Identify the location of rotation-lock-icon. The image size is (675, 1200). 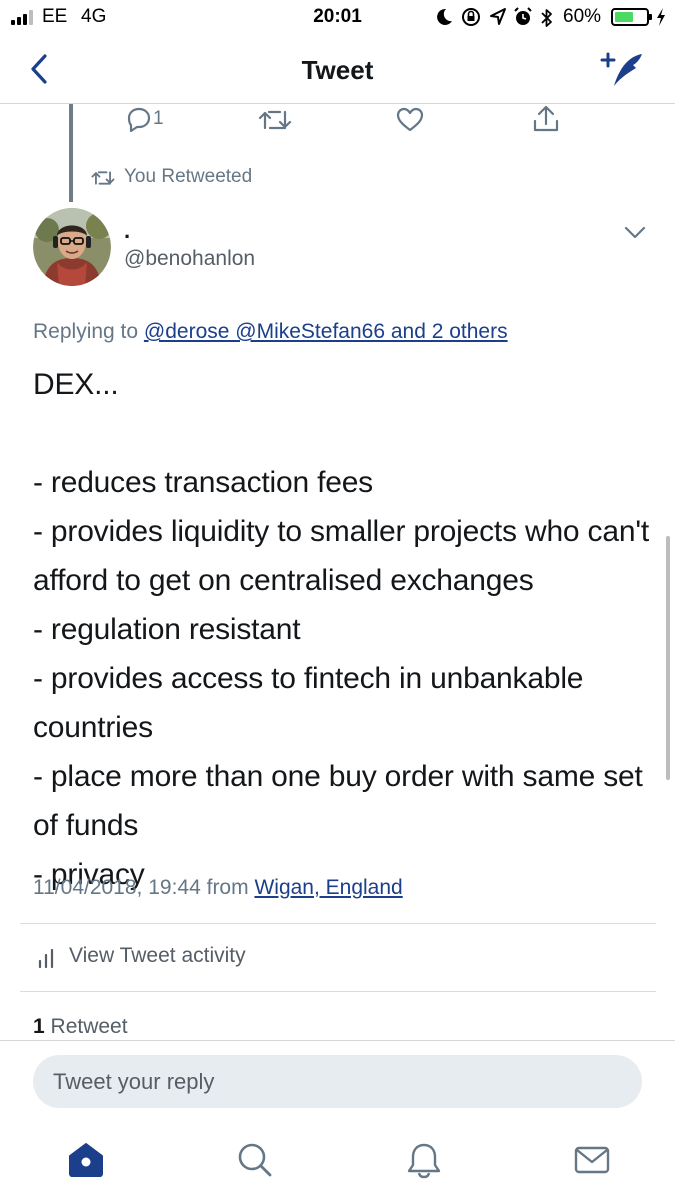
(471, 17).